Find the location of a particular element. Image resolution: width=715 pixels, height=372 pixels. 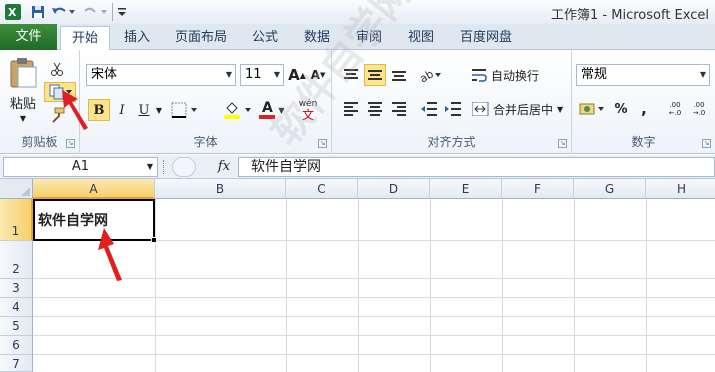

decrease-decimal-button: .00 →.0 is located at coordinates (699, 109).